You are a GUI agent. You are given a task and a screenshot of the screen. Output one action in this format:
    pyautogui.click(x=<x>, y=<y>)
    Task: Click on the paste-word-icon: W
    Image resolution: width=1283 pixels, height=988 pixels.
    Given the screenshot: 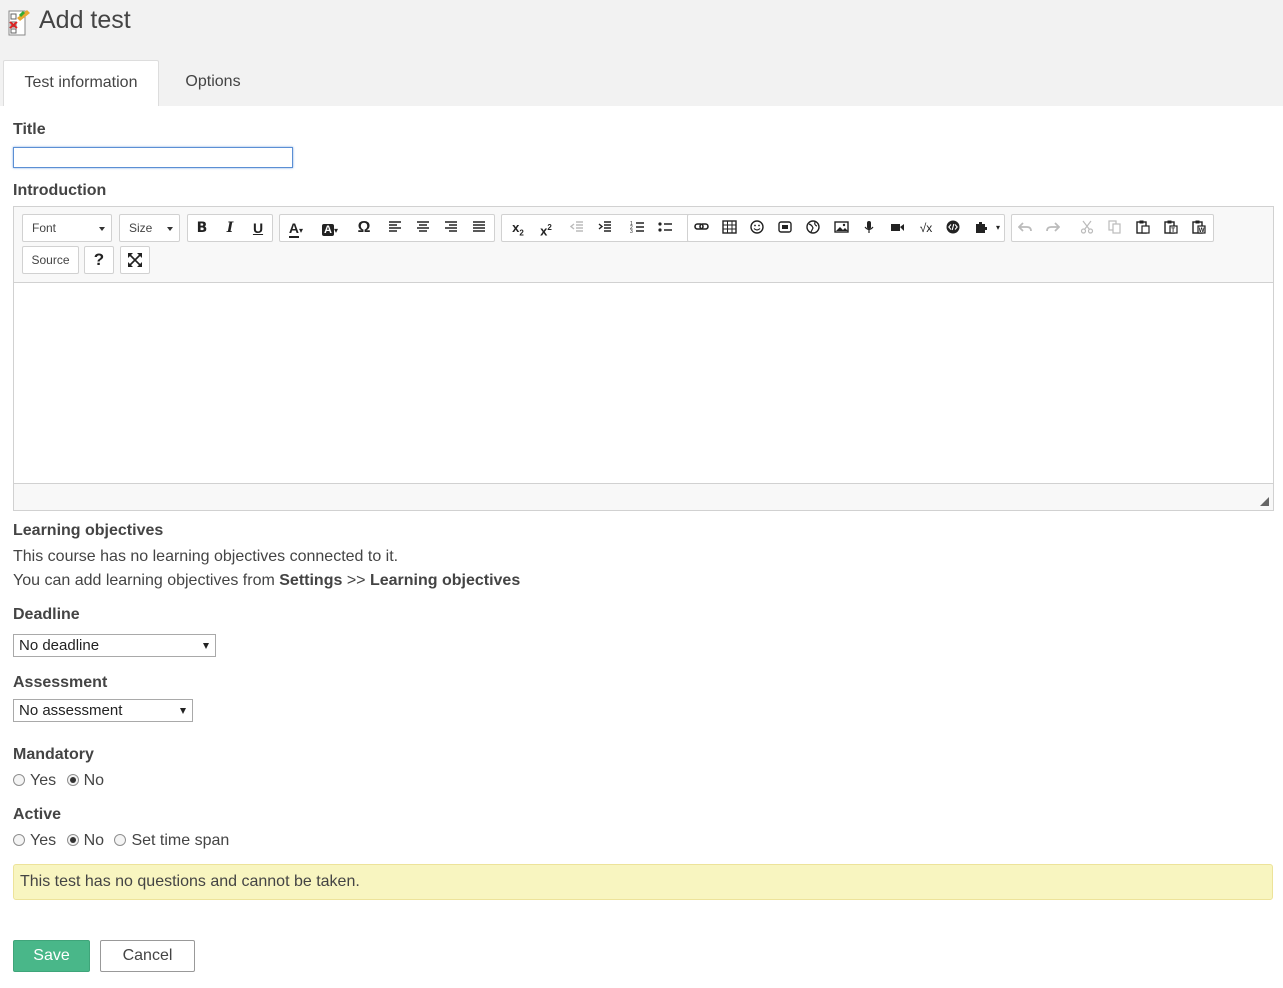 What is the action you would take?
    pyautogui.click(x=1200, y=228)
    